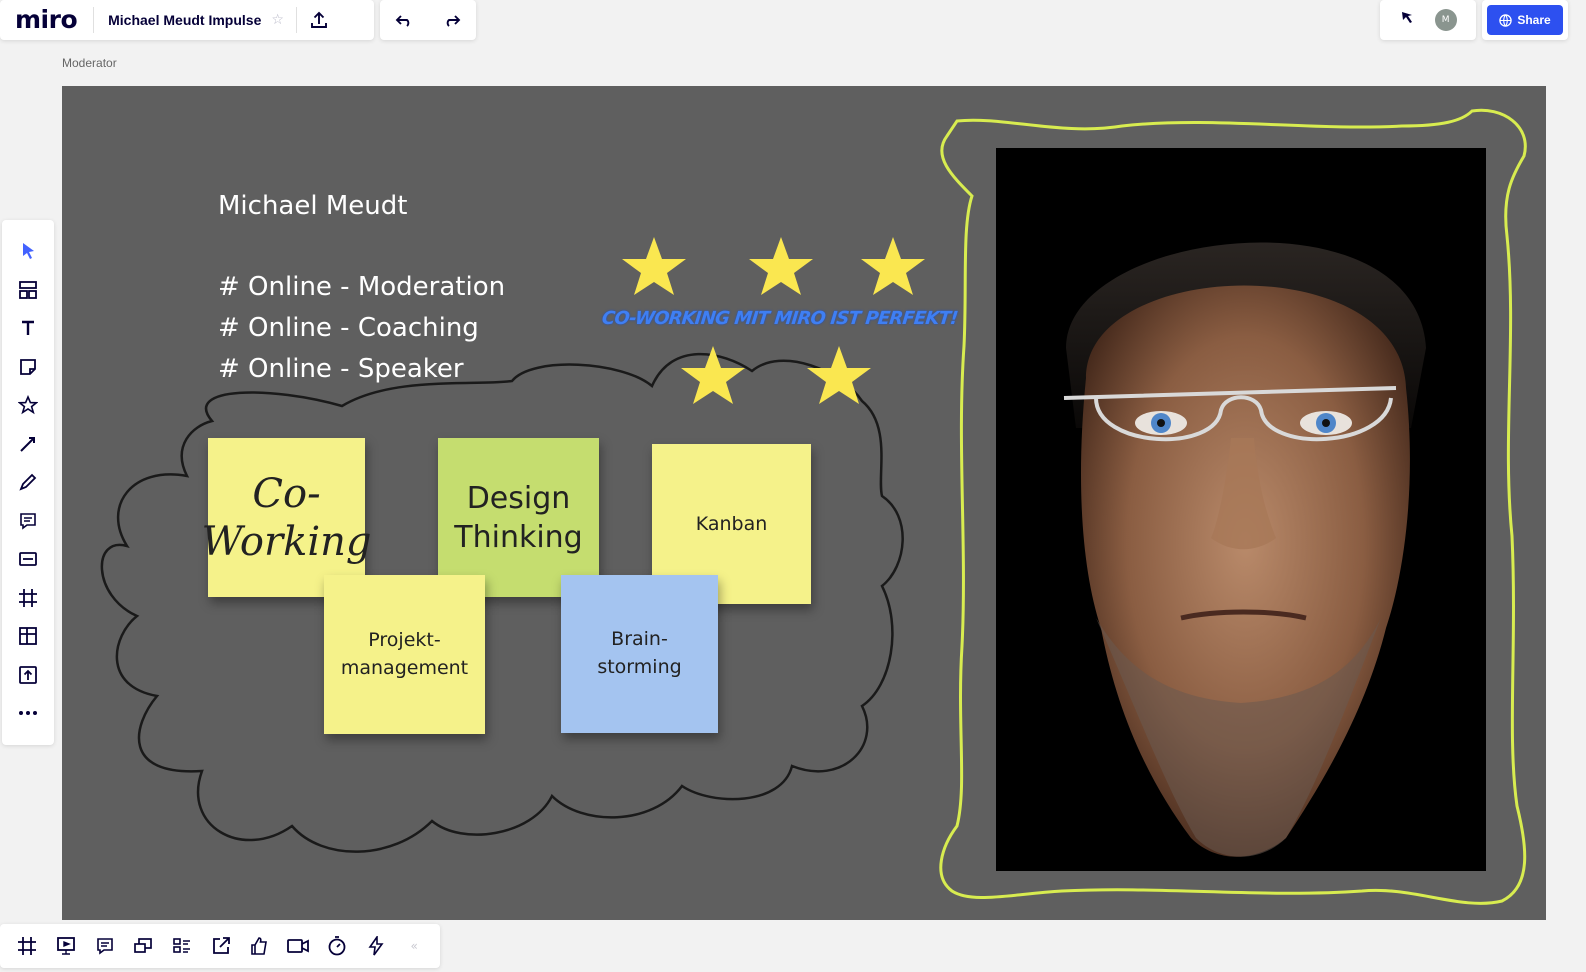  I want to click on collapse-toolbar-button: «, so click(414, 946).